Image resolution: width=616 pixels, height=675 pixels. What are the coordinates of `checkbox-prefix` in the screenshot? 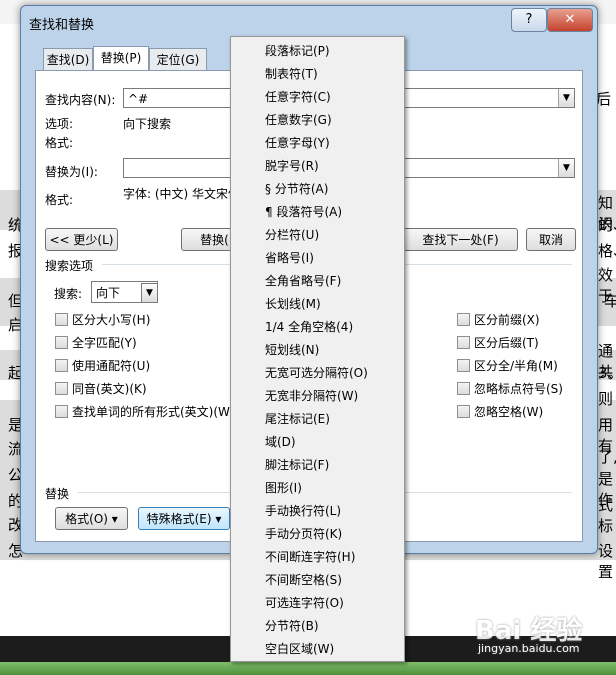 It's located at (463, 319).